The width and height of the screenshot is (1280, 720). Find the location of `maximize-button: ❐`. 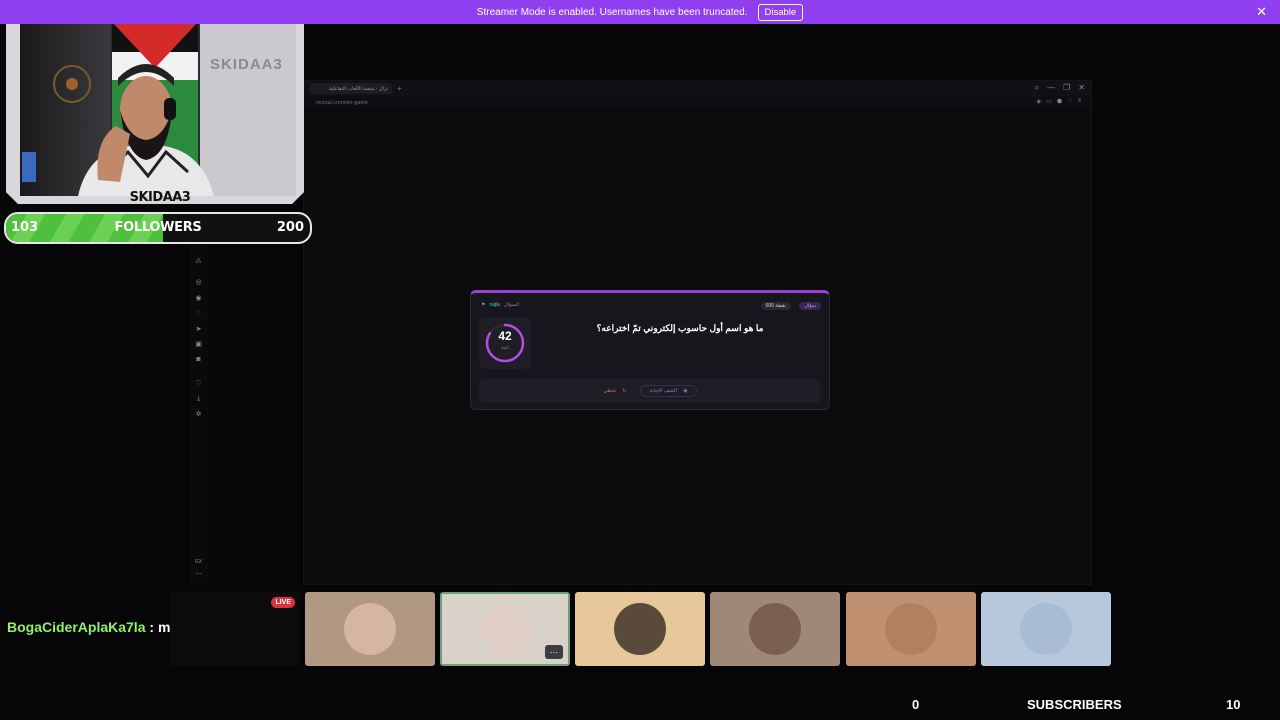

maximize-button: ❐ is located at coordinates (1066, 88).